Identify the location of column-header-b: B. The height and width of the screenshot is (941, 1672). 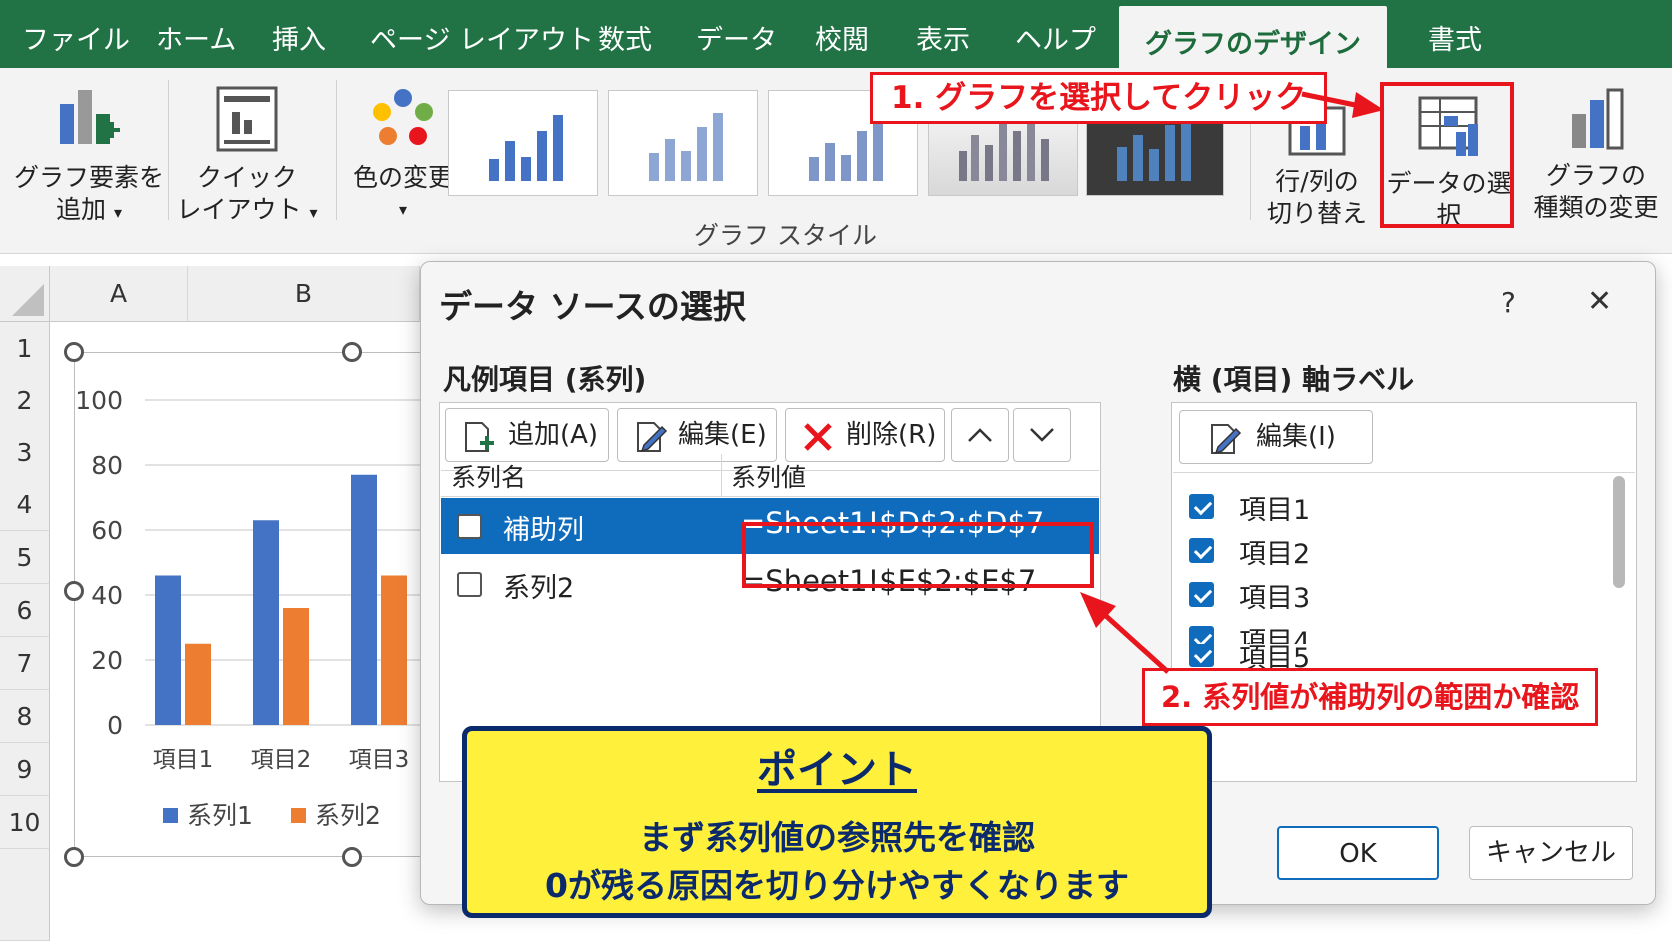
(304, 294).